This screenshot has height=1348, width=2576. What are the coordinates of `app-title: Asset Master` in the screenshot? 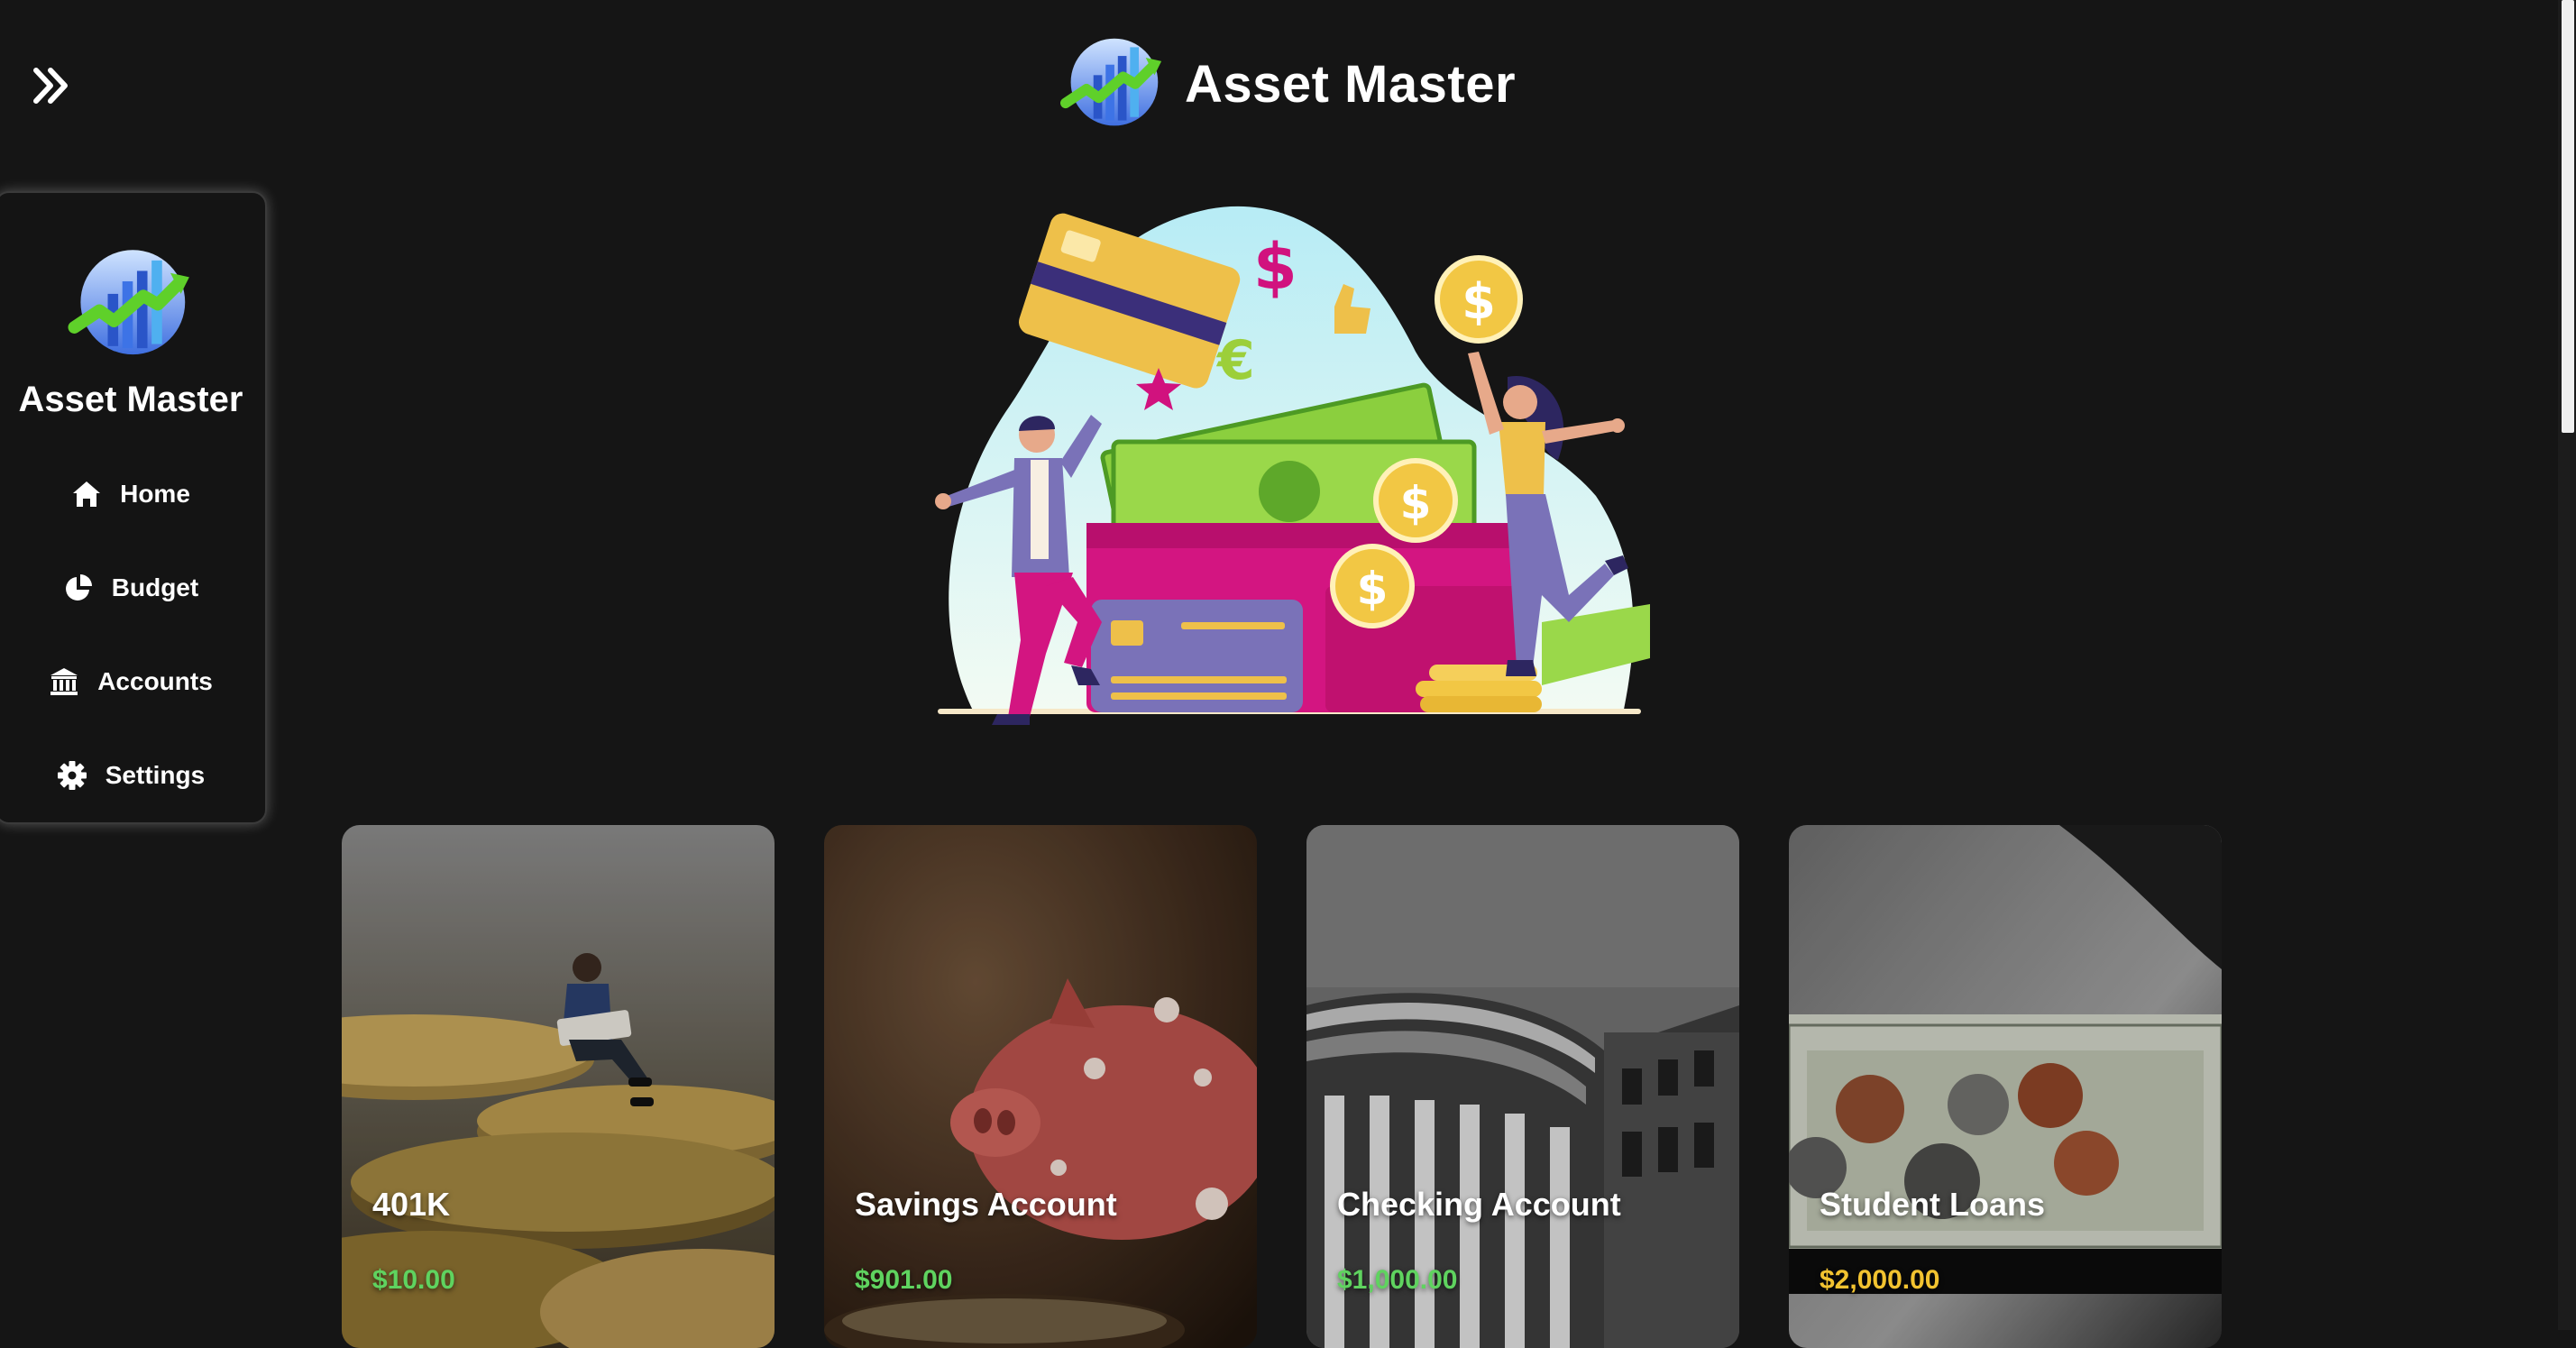 It's located at (1350, 84).